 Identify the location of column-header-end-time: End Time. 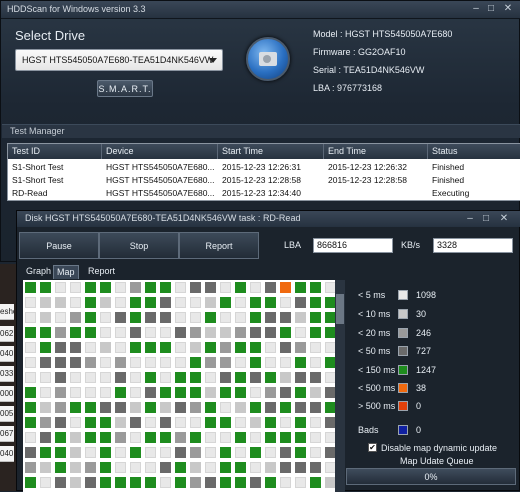
(376, 151).